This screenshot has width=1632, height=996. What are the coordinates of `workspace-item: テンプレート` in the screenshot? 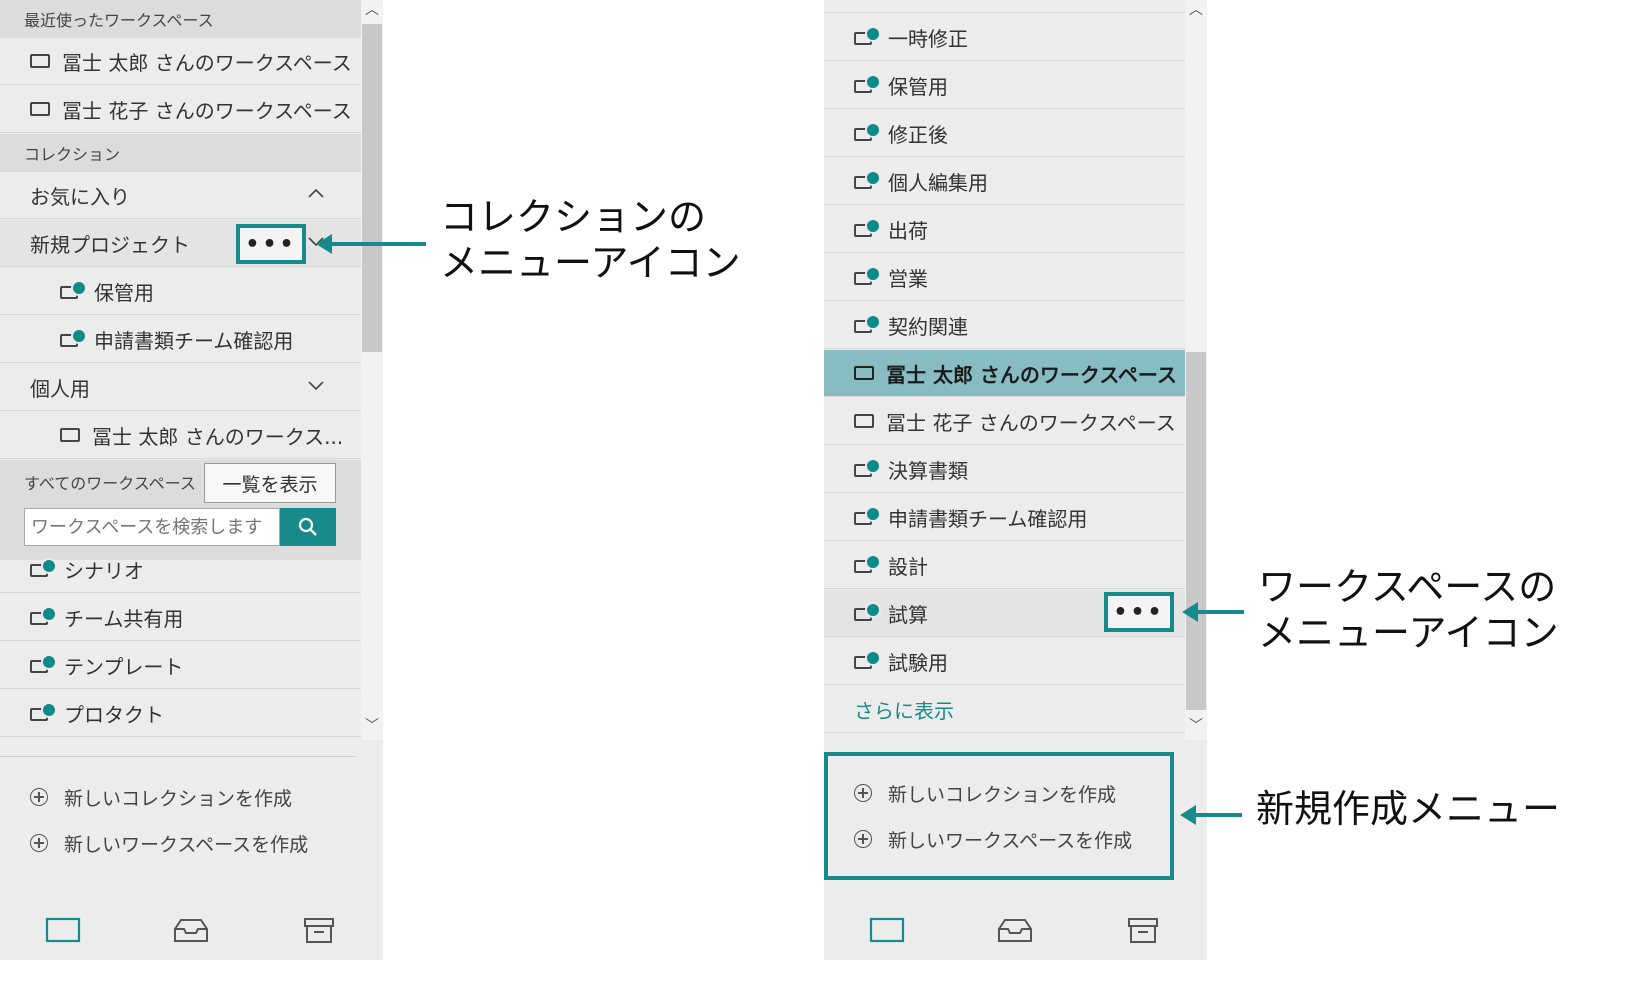 It's located at (180, 665).